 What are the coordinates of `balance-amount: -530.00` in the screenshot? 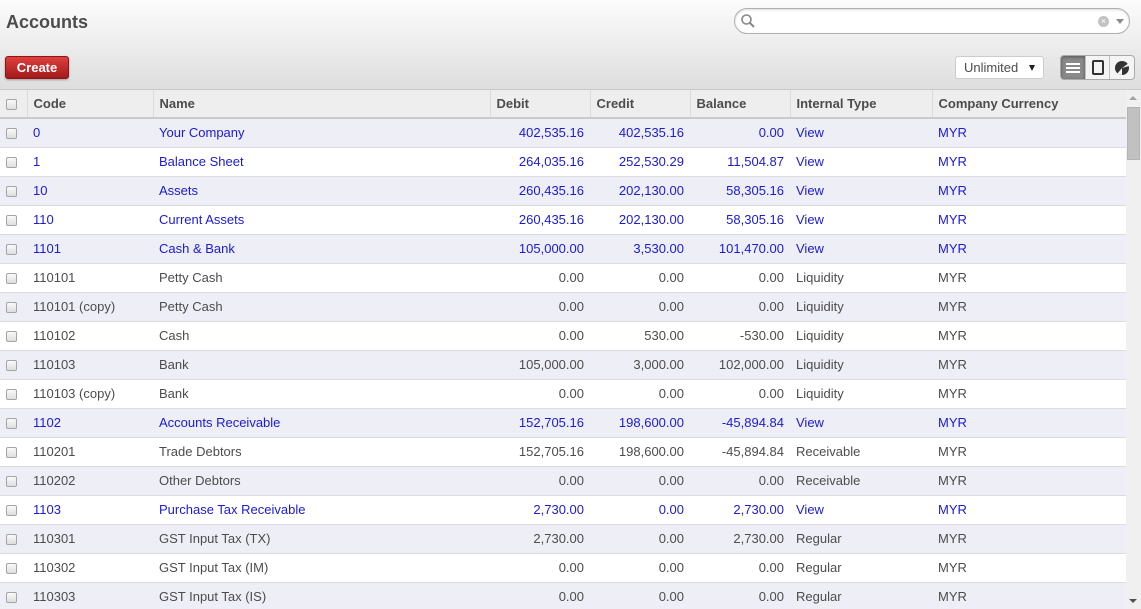 It's located at (740, 336).